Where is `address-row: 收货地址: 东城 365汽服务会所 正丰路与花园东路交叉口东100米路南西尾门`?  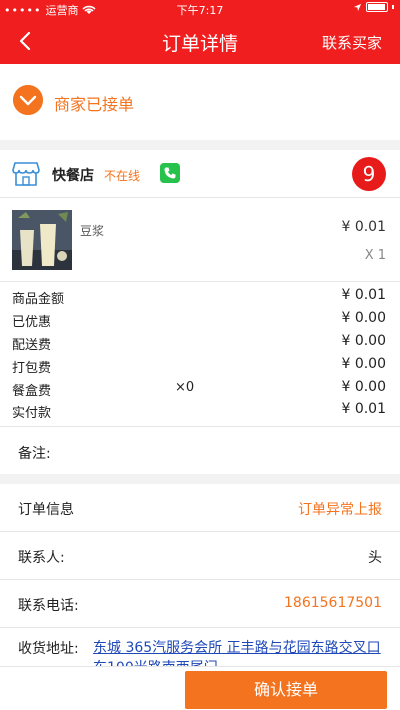 address-row: 收货地址: 东城 365汽服务会所 正丰路与花园东路交叉口东100米路南西尾门 is located at coordinates (200, 648).